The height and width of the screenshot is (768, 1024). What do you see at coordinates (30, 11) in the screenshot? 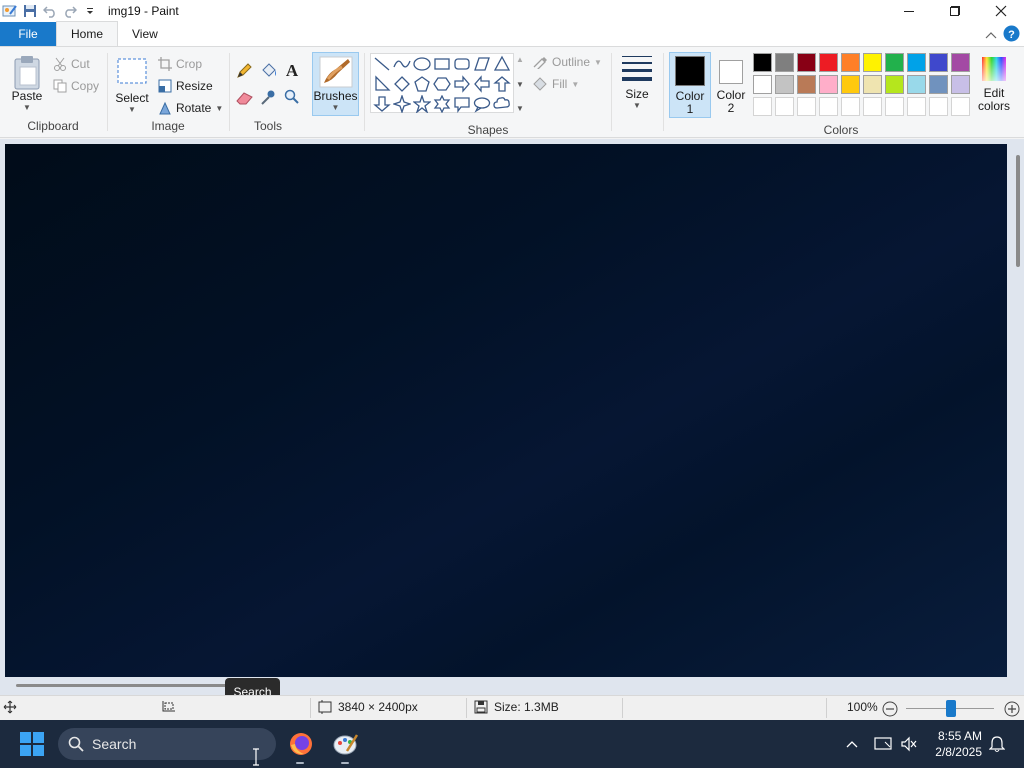
I see `save-icon` at bounding box center [30, 11].